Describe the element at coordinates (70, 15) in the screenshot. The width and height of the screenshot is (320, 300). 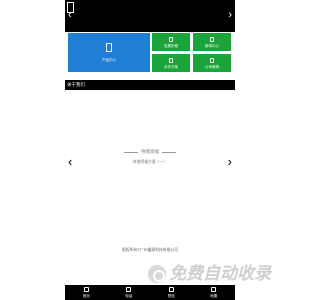
I see `chevron-left-icon: ‹` at that location.